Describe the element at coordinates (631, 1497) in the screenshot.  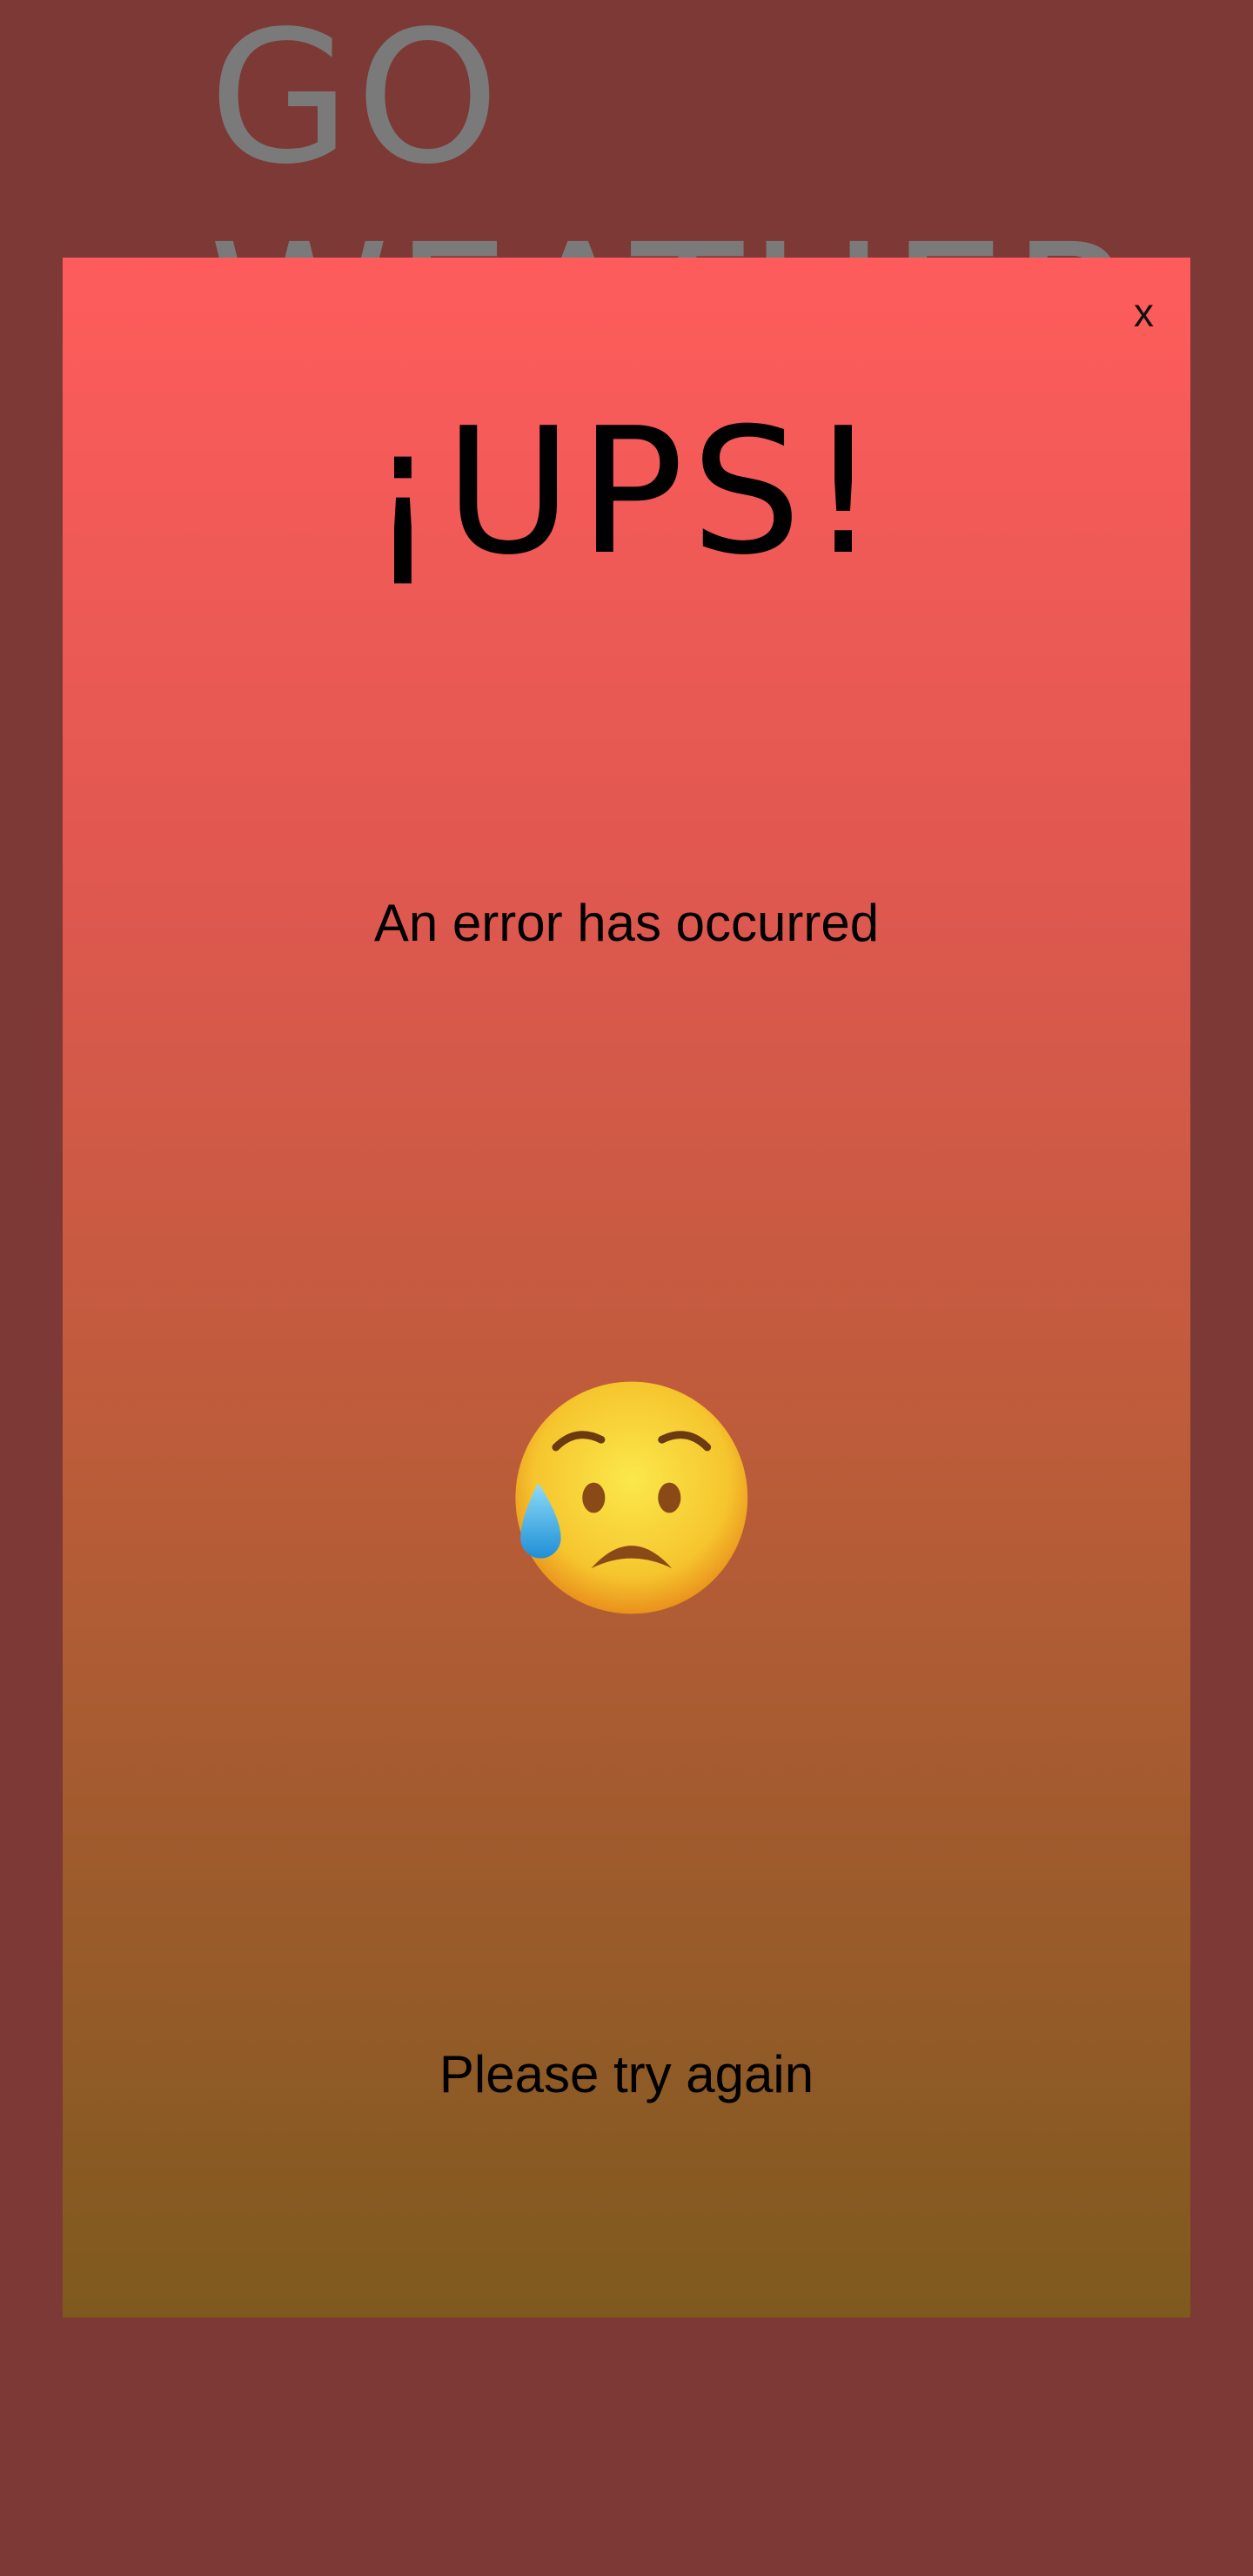
I see `sad-but-relieved-face-icon` at that location.